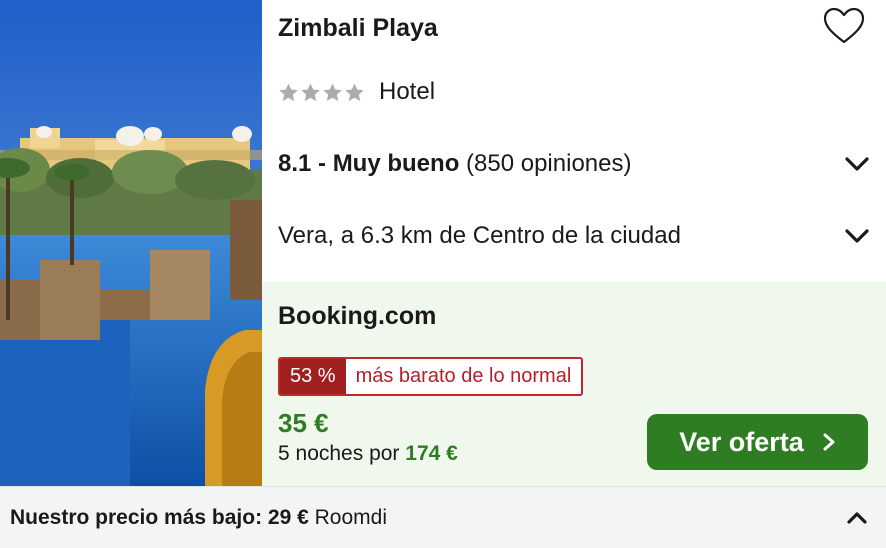 The height and width of the screenshot is (548, 886). I want to click on rating-summary: 8.1 - Muy bueno (850 opiniones), so click(454, 164).